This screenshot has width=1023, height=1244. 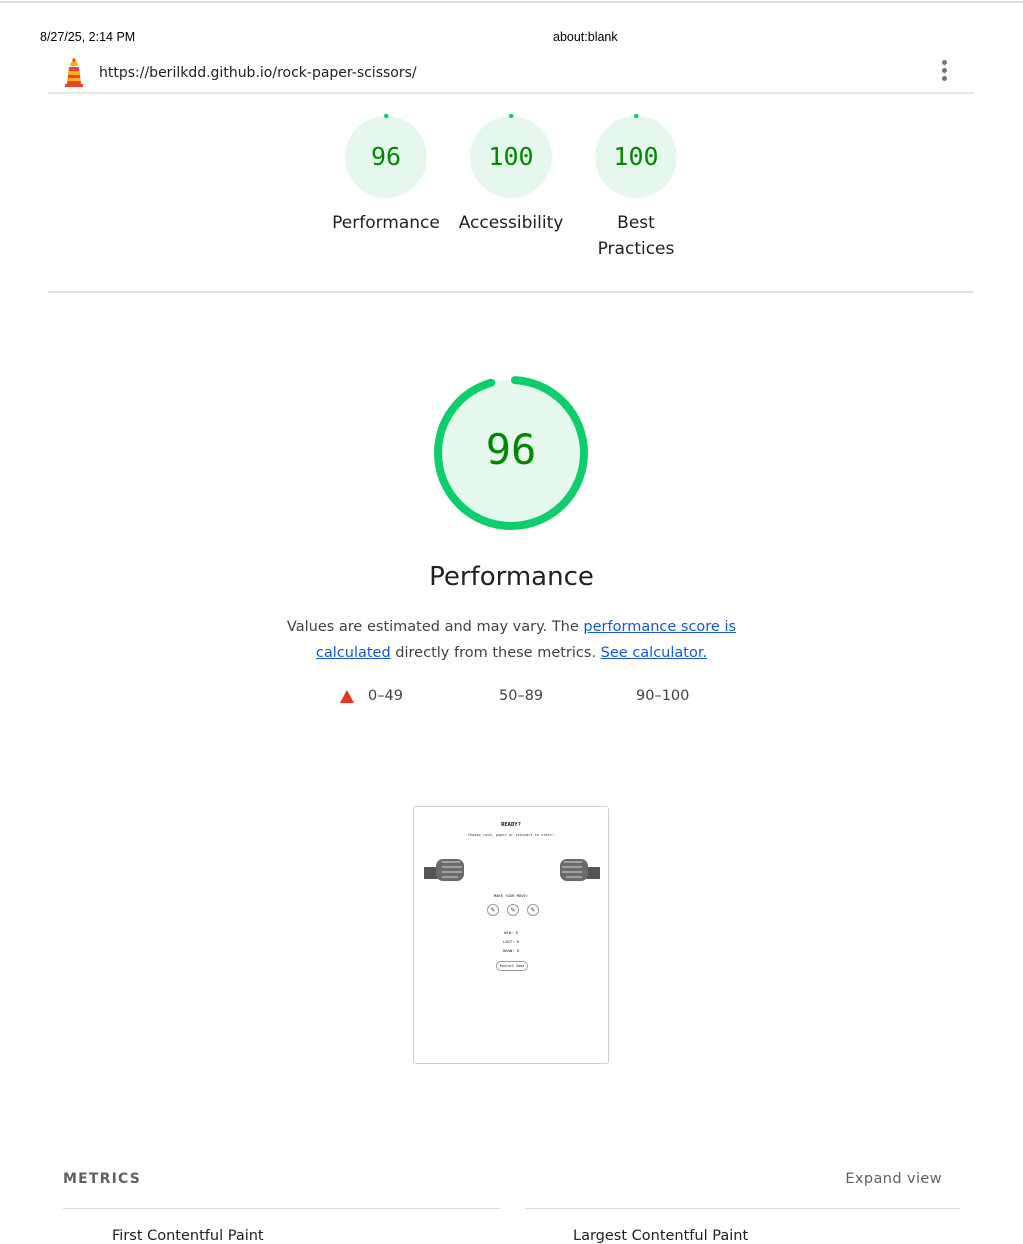 What do you see at coordinates (347, 696) in the screenshot?
I see `triangle-icon` at bounding box center [347, 696].